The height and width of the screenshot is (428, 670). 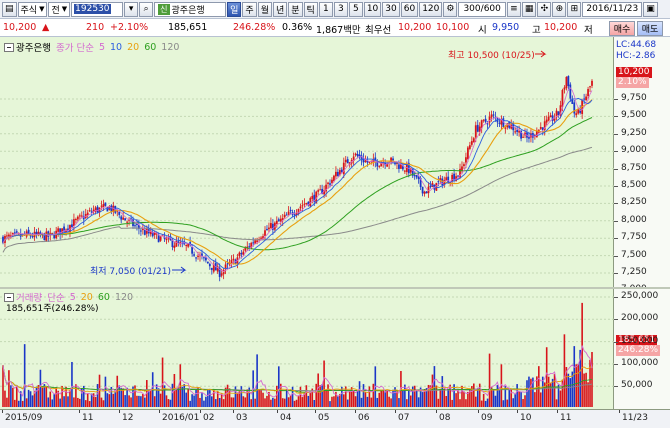 I want to click on settings-icon: ⚙, so click(x=450, y=9).